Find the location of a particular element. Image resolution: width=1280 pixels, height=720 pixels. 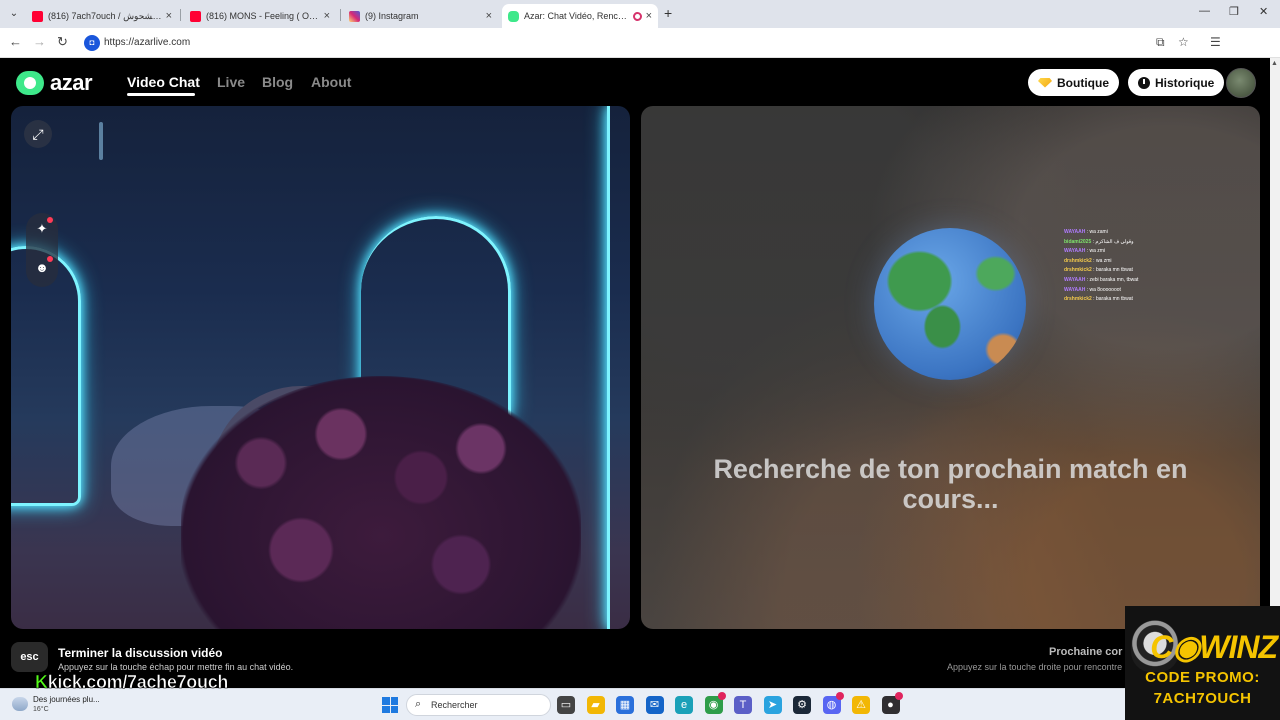

address-bar-row: ← → ↻ ◘ https://azarlive.com ⧉ ☆ ☰ is located at coordinates (640, 43).